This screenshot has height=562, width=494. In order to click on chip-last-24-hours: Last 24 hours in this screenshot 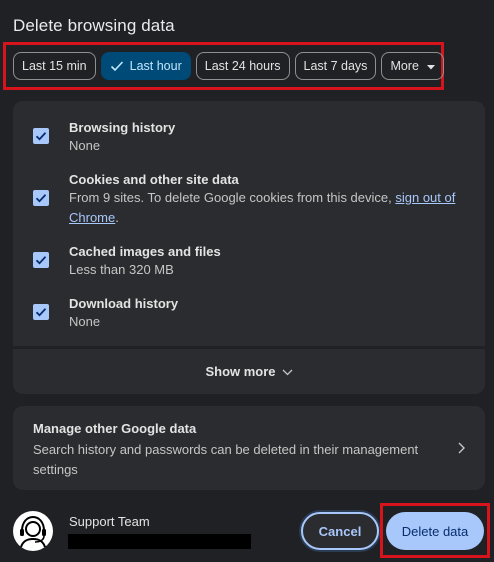, I will do `click(242, 66)`.